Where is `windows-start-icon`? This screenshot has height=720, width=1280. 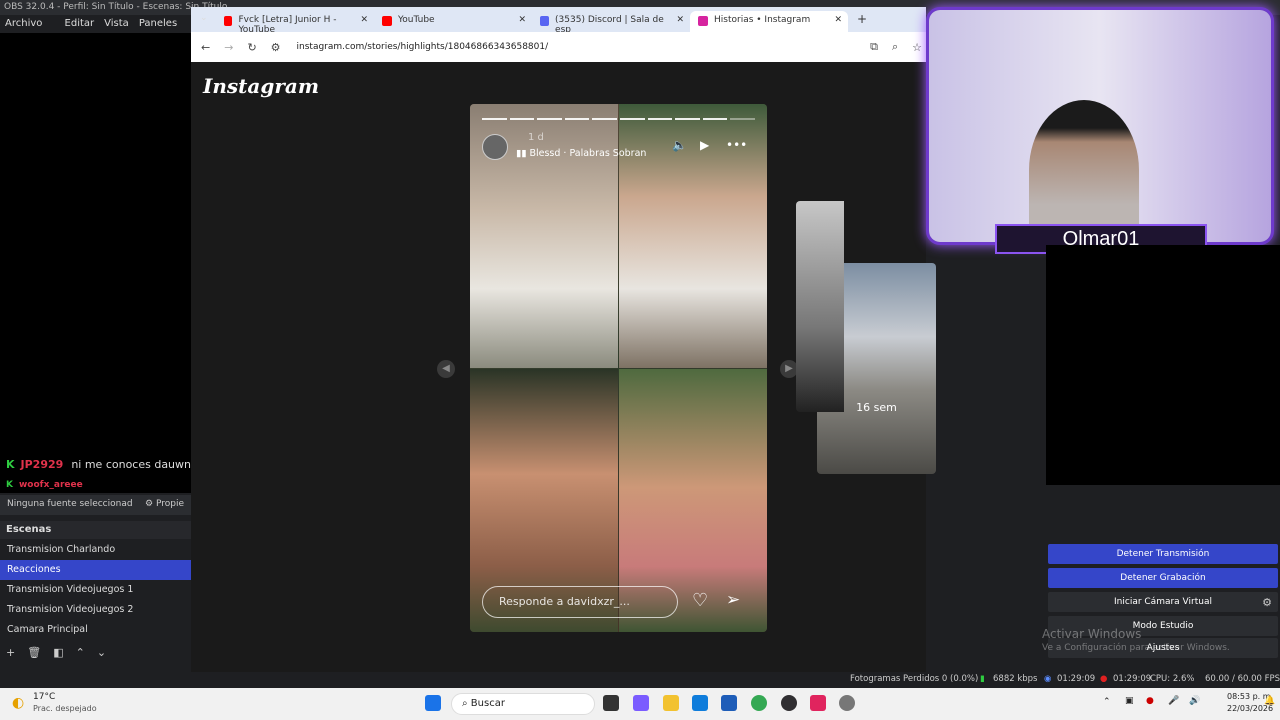 windows-start-icon is located at coordinates (433, 703).